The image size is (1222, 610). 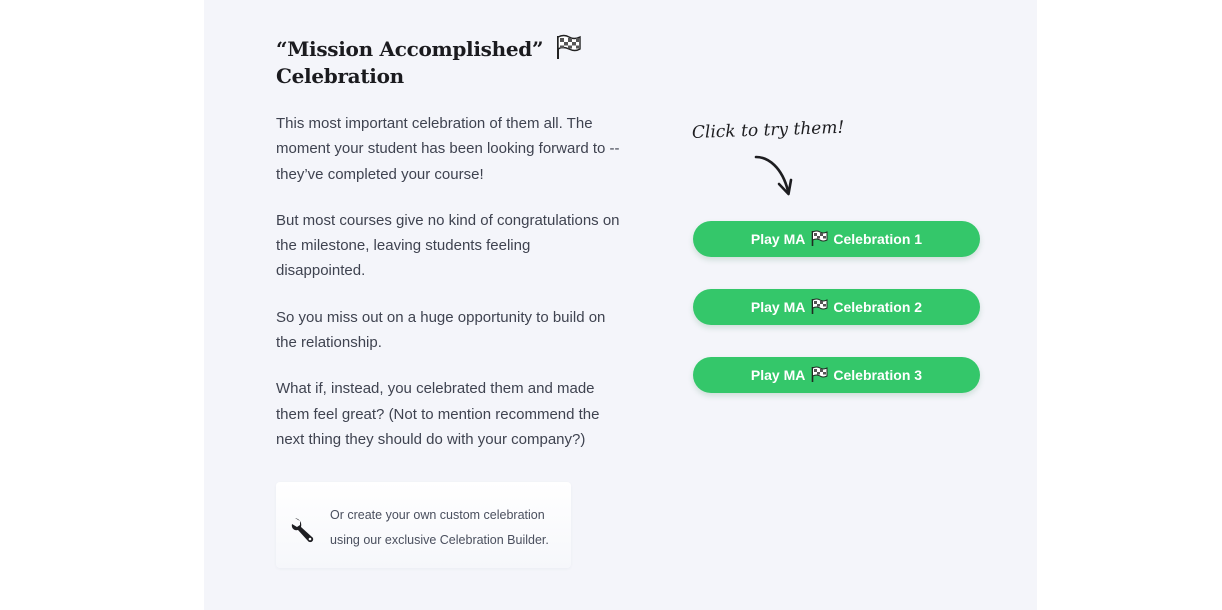 I want to click on section-title: “Mission Accomplished” Celebration, so click(x=446, y=62).